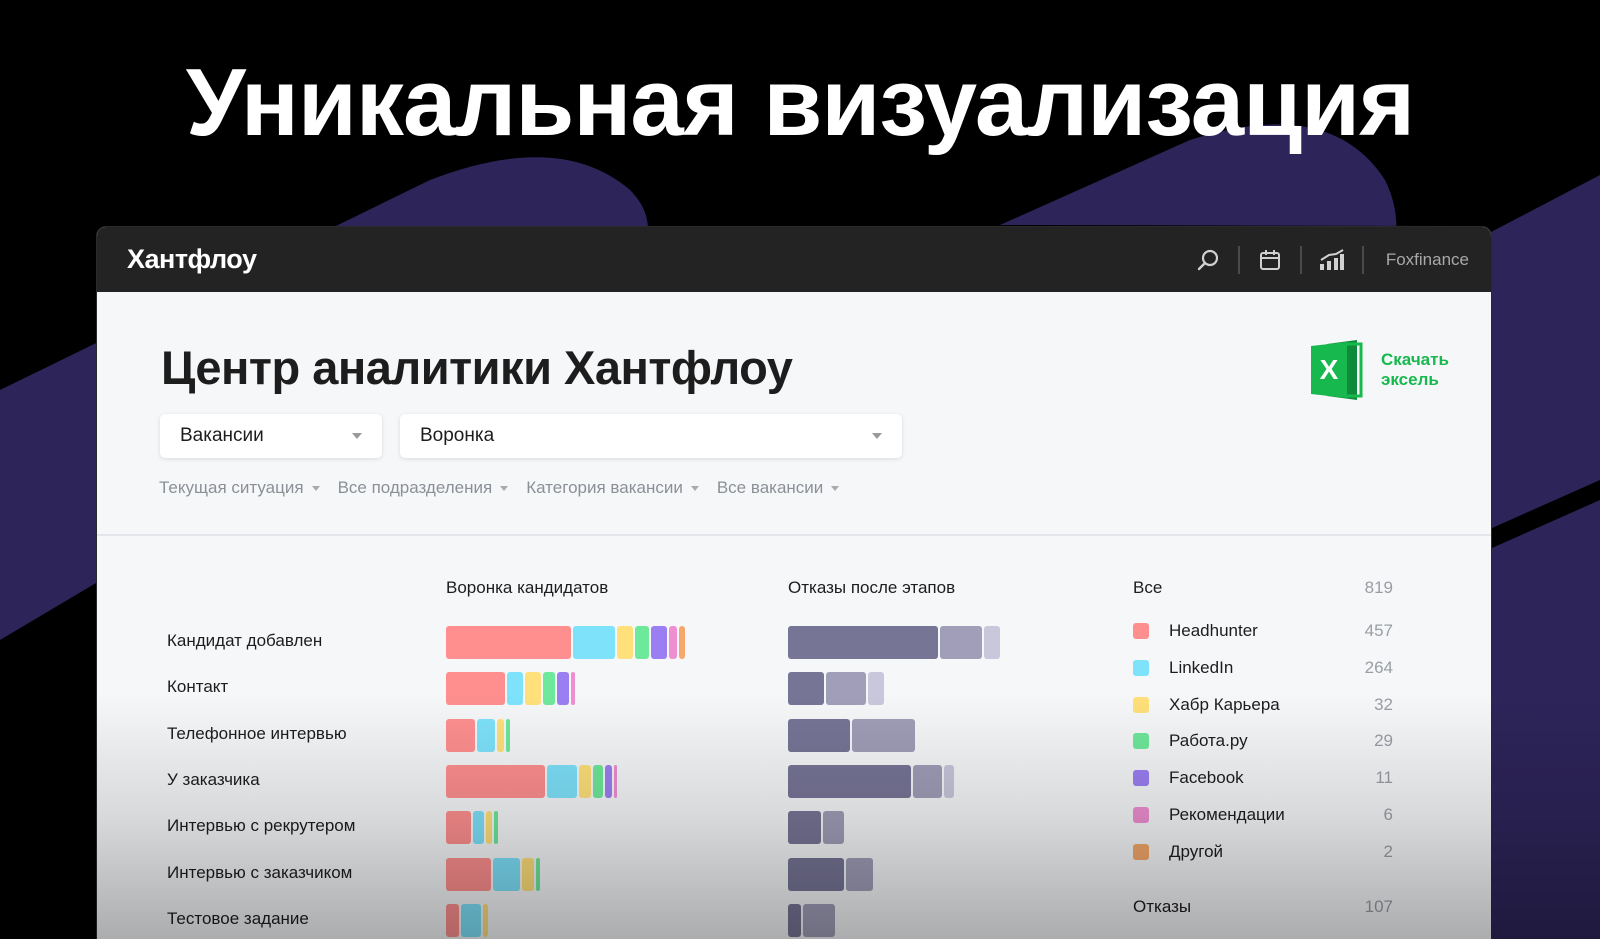 This screenshot has width=1600, height=939. I want to click on filter-divisions: Все подразделения, so click(423, 488).